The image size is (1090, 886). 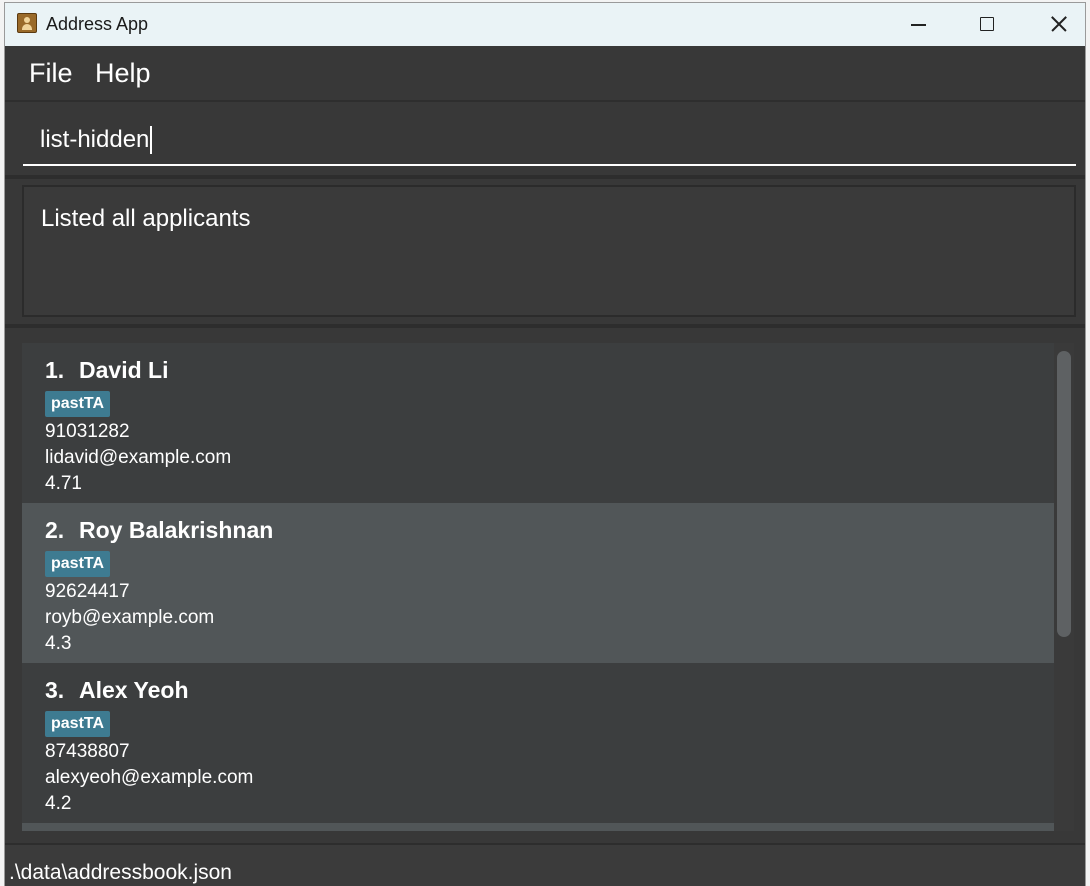 I want to click on applicant-phone: 87438807, so click(x=87, y=751).